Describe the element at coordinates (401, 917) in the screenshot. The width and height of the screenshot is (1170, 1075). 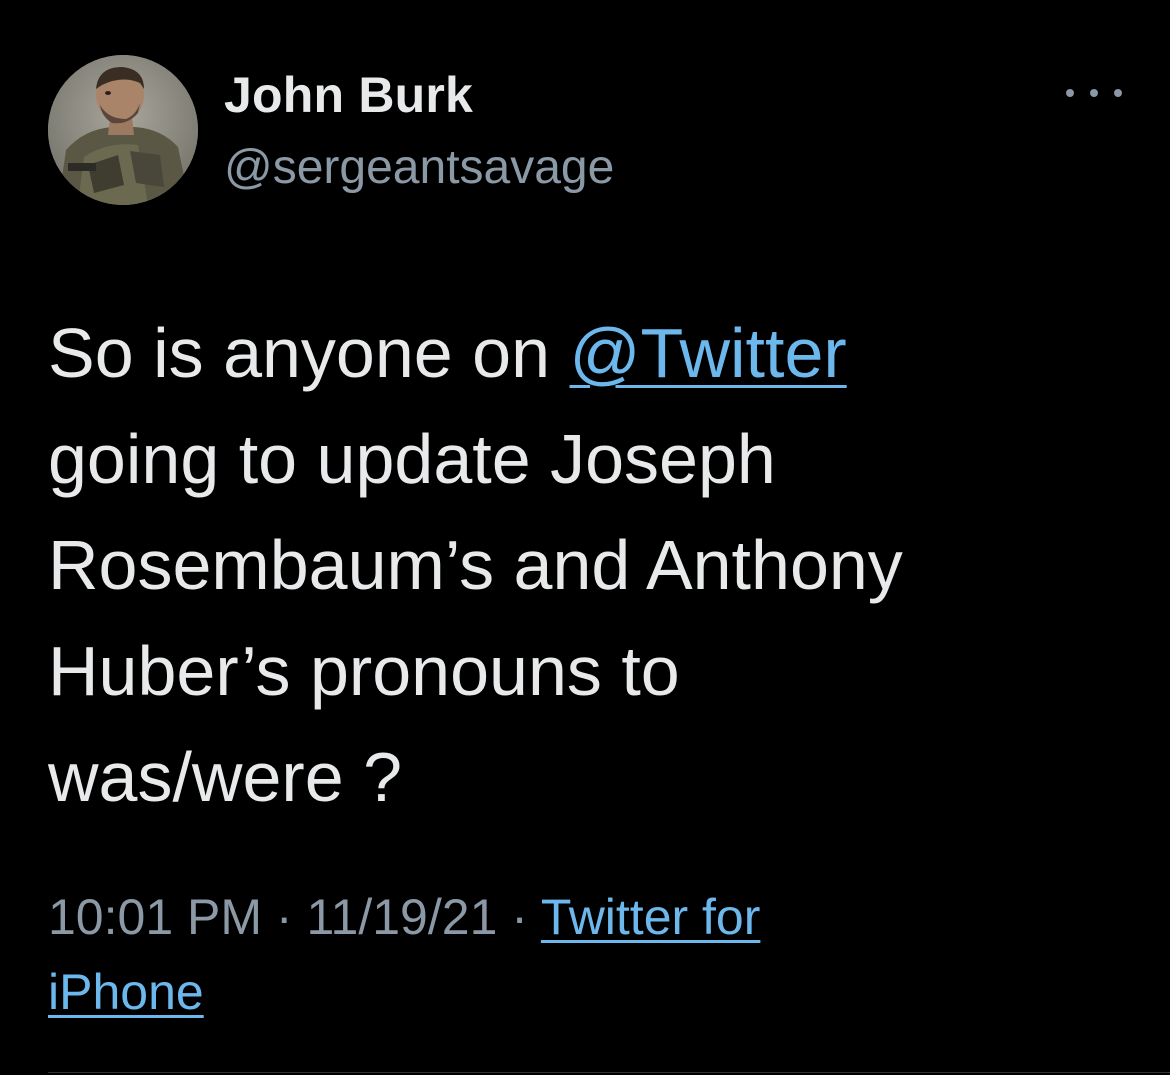
I see `tweet-date: 11/19/21` at that location.